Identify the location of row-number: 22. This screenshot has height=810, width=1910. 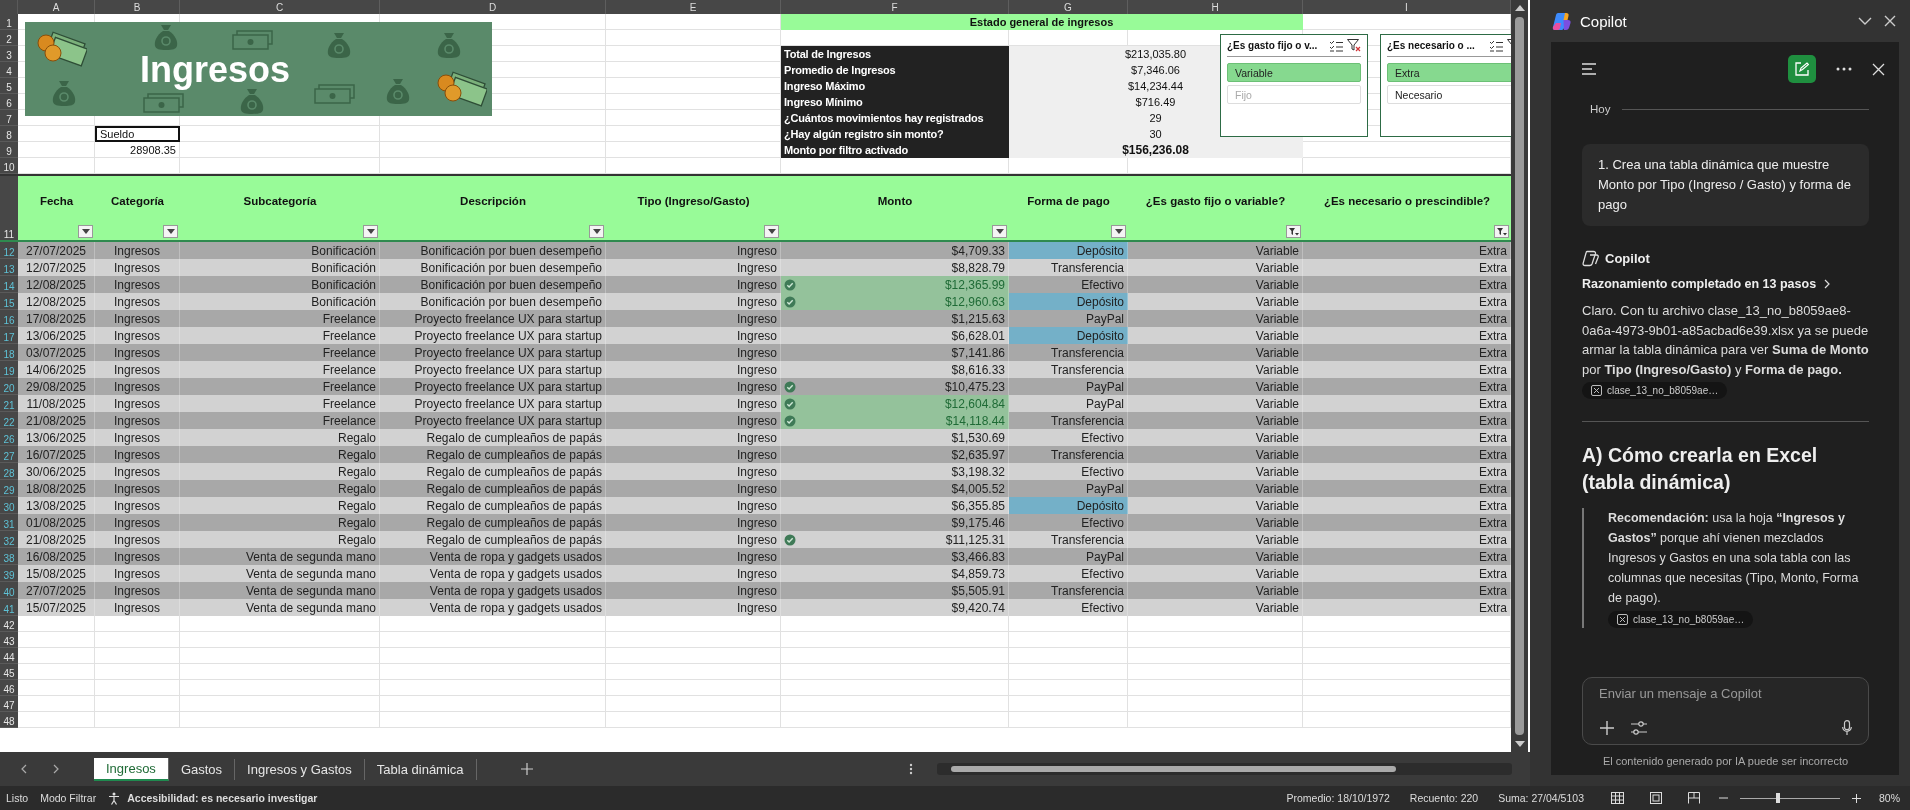
(9, 420).